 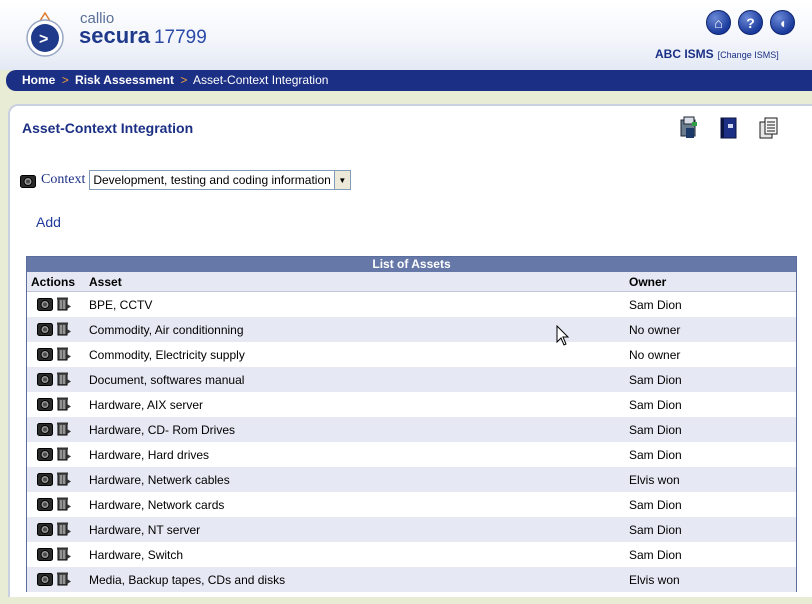 What do you see at coordinates (63, 179) in the screenshot?
I see `context-label: Context` at bounding box center [63, 179].